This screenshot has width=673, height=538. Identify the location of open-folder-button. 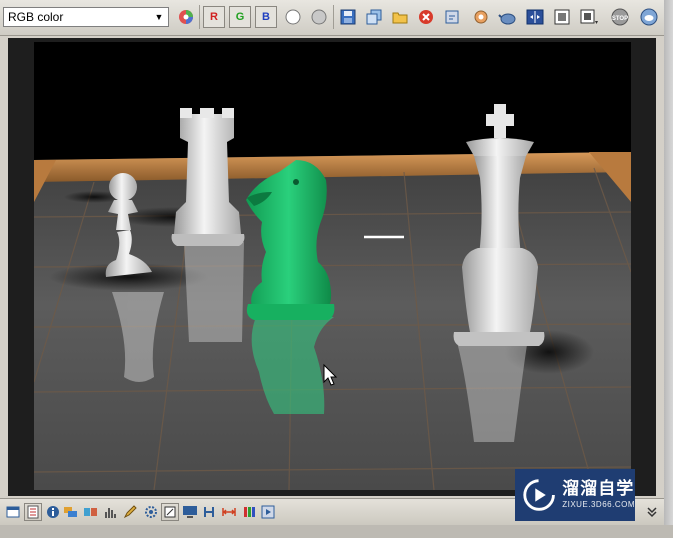
(400, 17).